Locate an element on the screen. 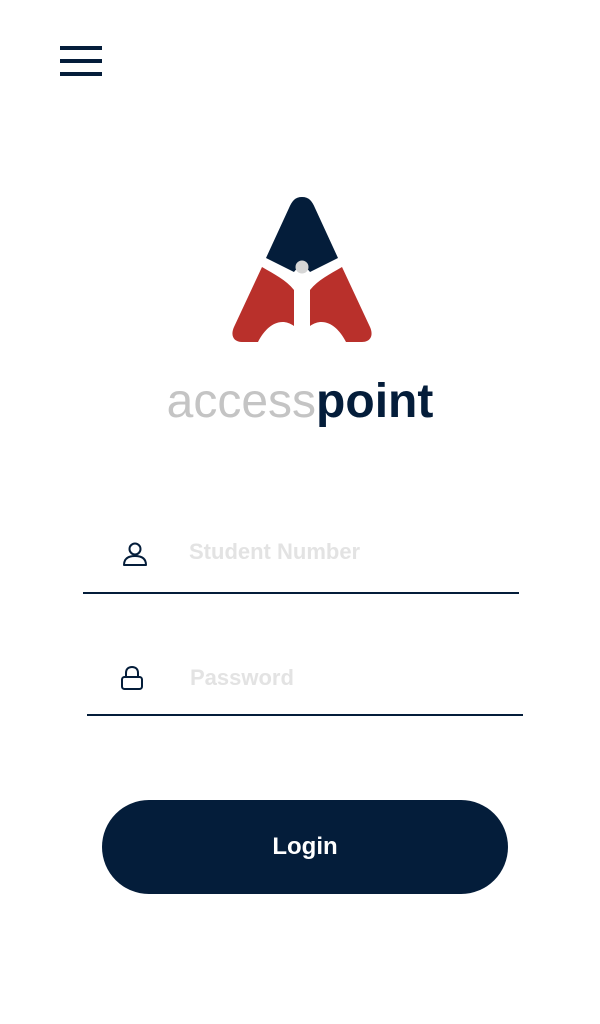 The image size is (600, 1024). brand-name-light: access is located at coordinates (241, 401).